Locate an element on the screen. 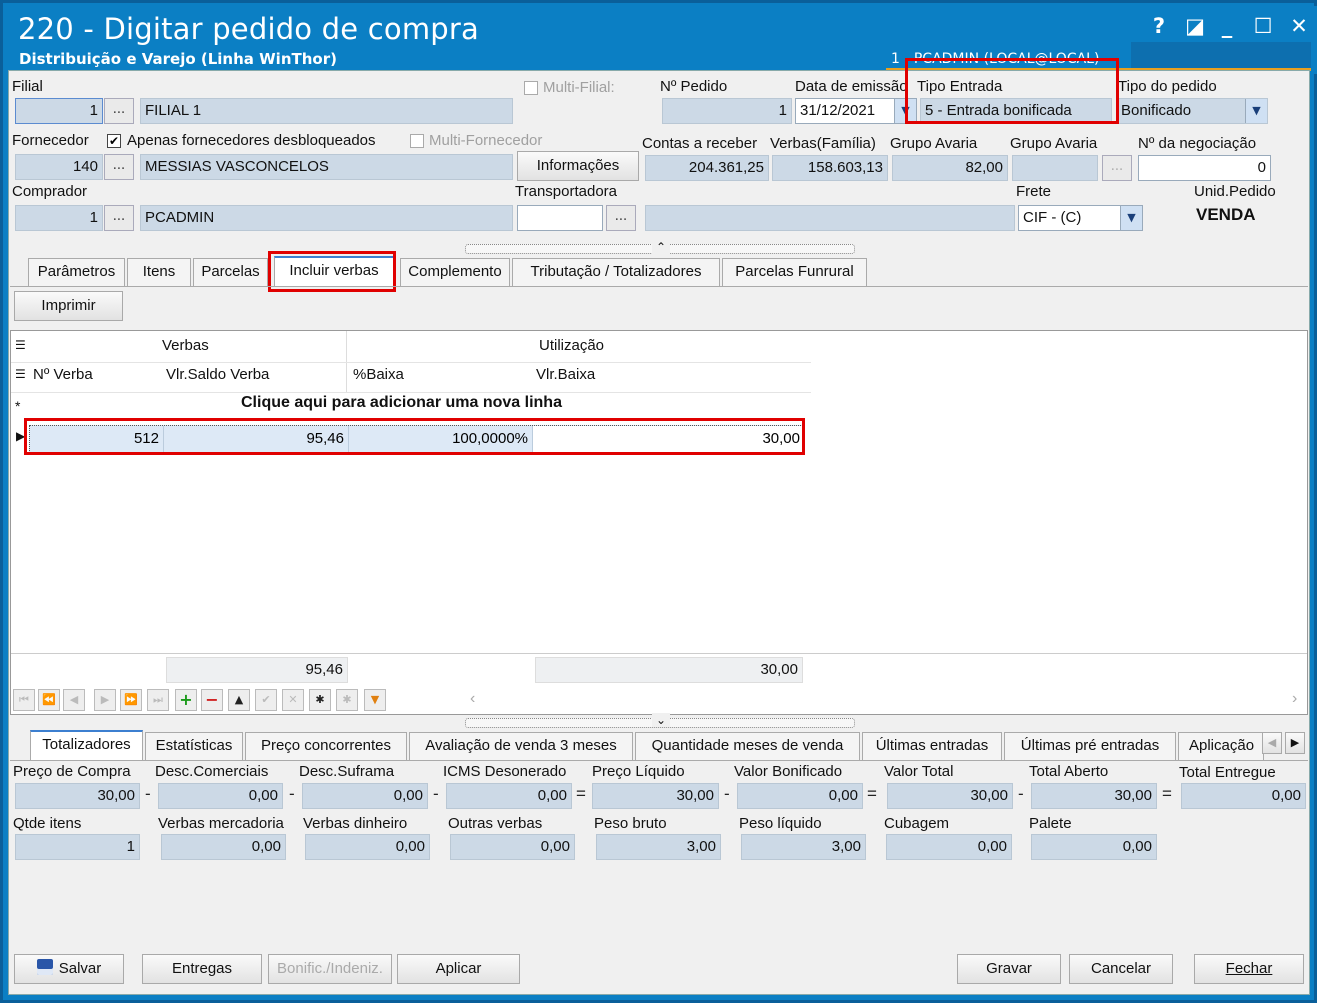  tab-quantidade-meses: Quantidade meses de venda is located at coordinates (747, 746).